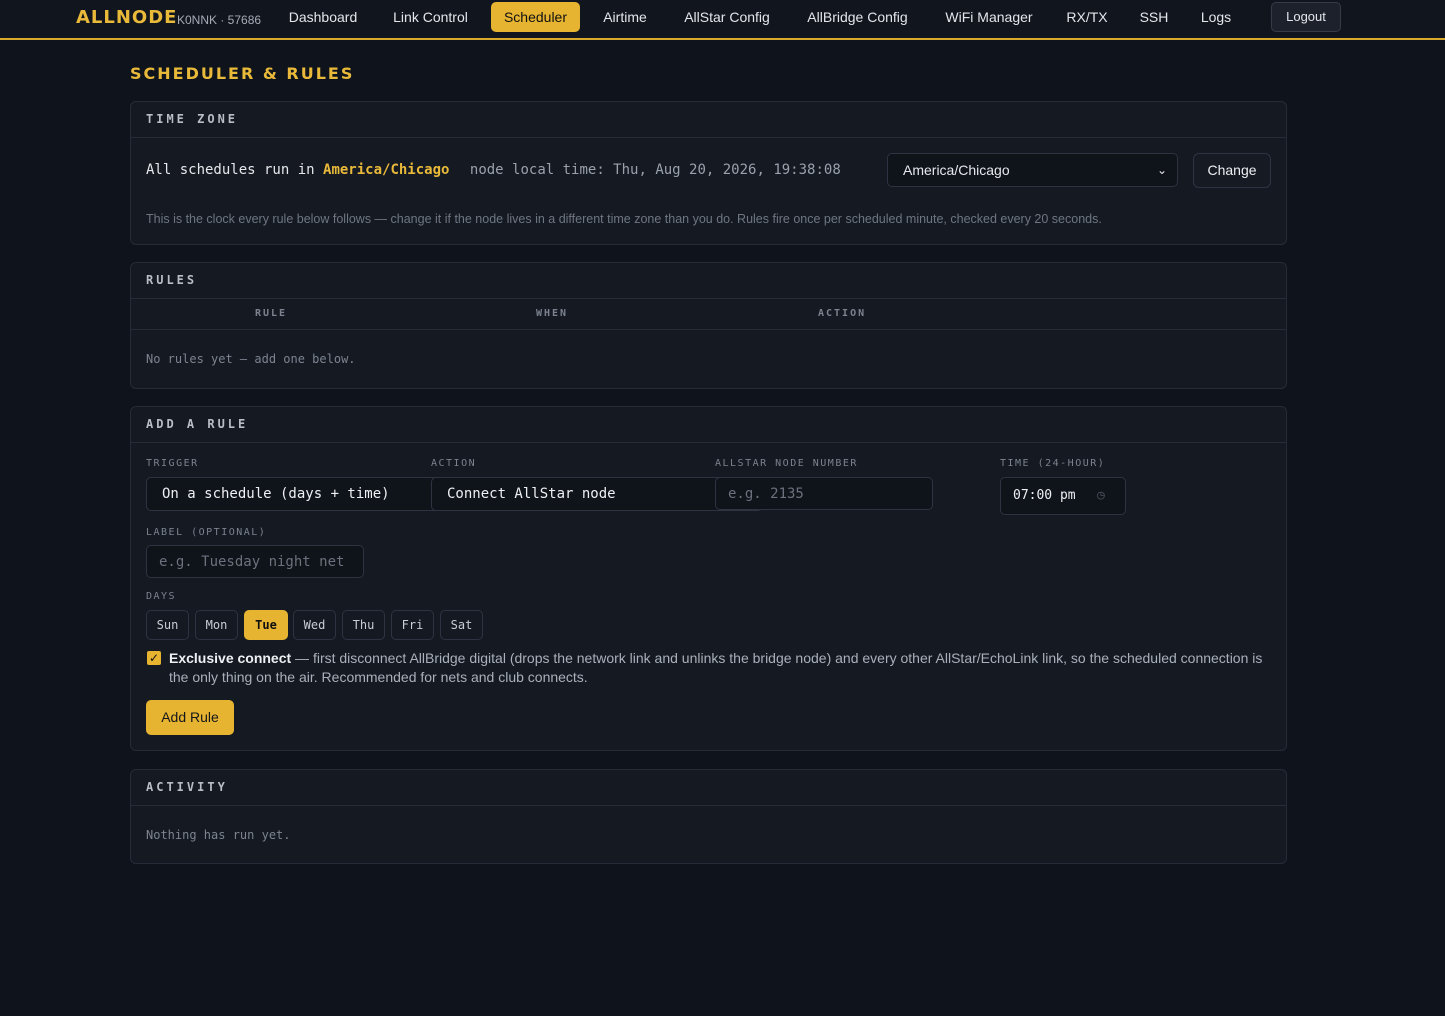  What do you see at coordinates (230, 170) in the screenshot?
I see `timezone-prefix: All schedules run in` at bounding box center [230, 170].